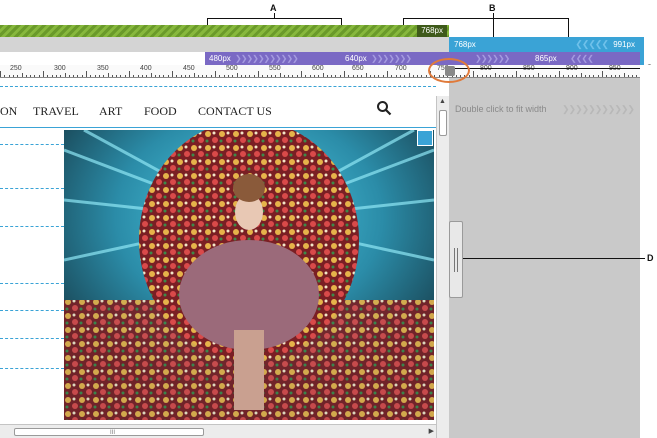  Describe the element at coordinates (391, 58) in the screenshot. I see `chevrons-icon: ❯❯❯❯❯❯❯` at that location.